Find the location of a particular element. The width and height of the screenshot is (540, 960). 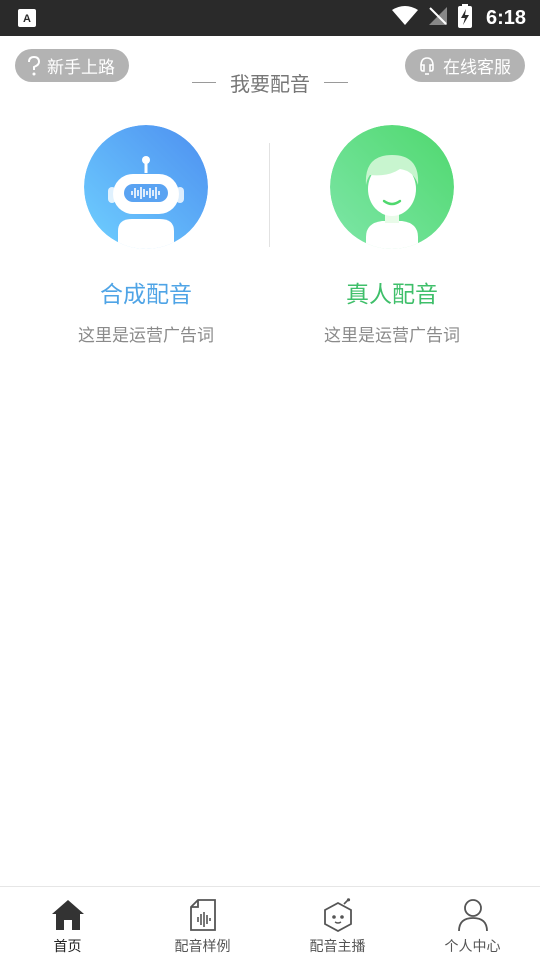

card-divider is located at coordinates (269, 195).